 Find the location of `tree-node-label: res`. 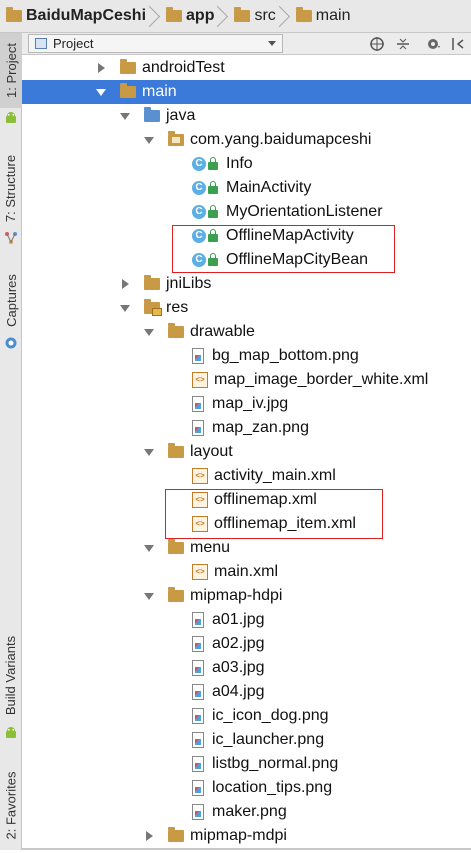

tree-node-label: res is located at coordinates (177, 307).